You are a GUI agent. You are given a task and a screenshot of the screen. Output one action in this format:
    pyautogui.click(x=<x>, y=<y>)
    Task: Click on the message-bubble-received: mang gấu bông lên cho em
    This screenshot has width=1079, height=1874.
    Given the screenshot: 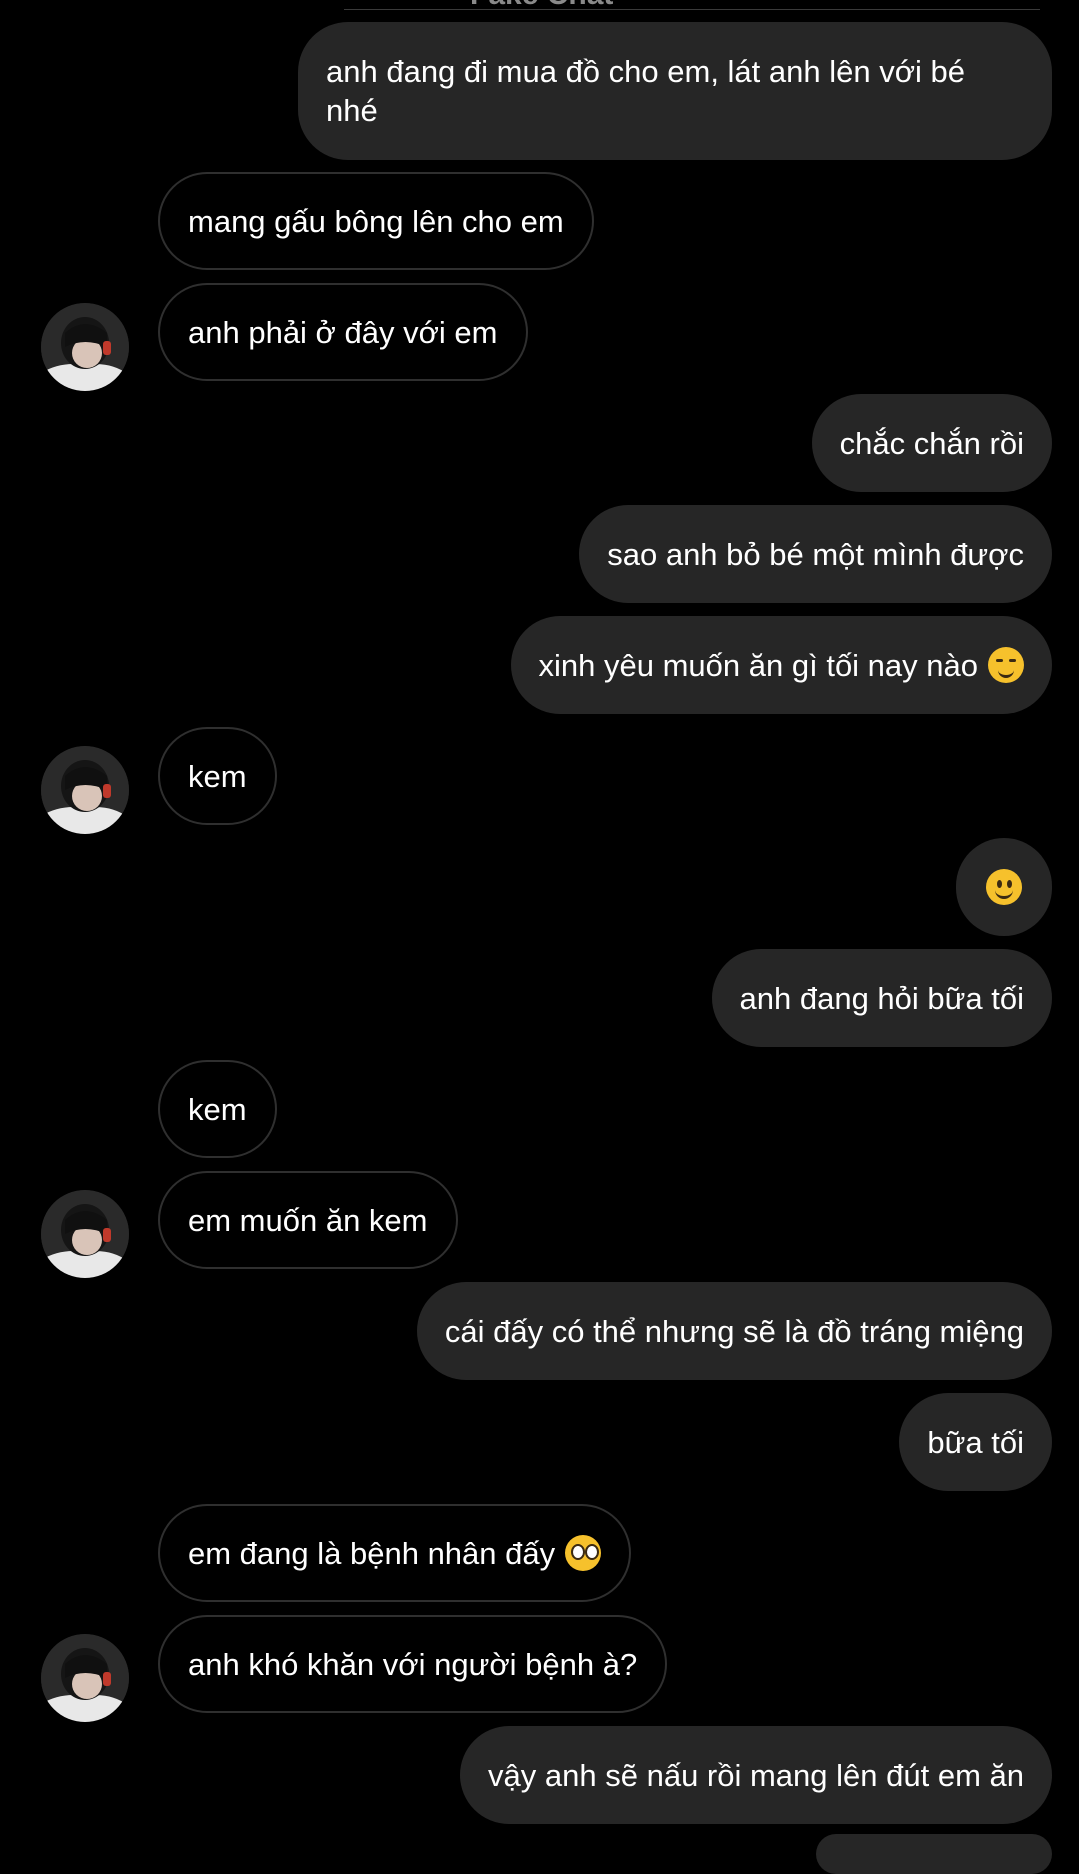 What is the action you would take?
    pyautogui.click(x=376, y=221)
    